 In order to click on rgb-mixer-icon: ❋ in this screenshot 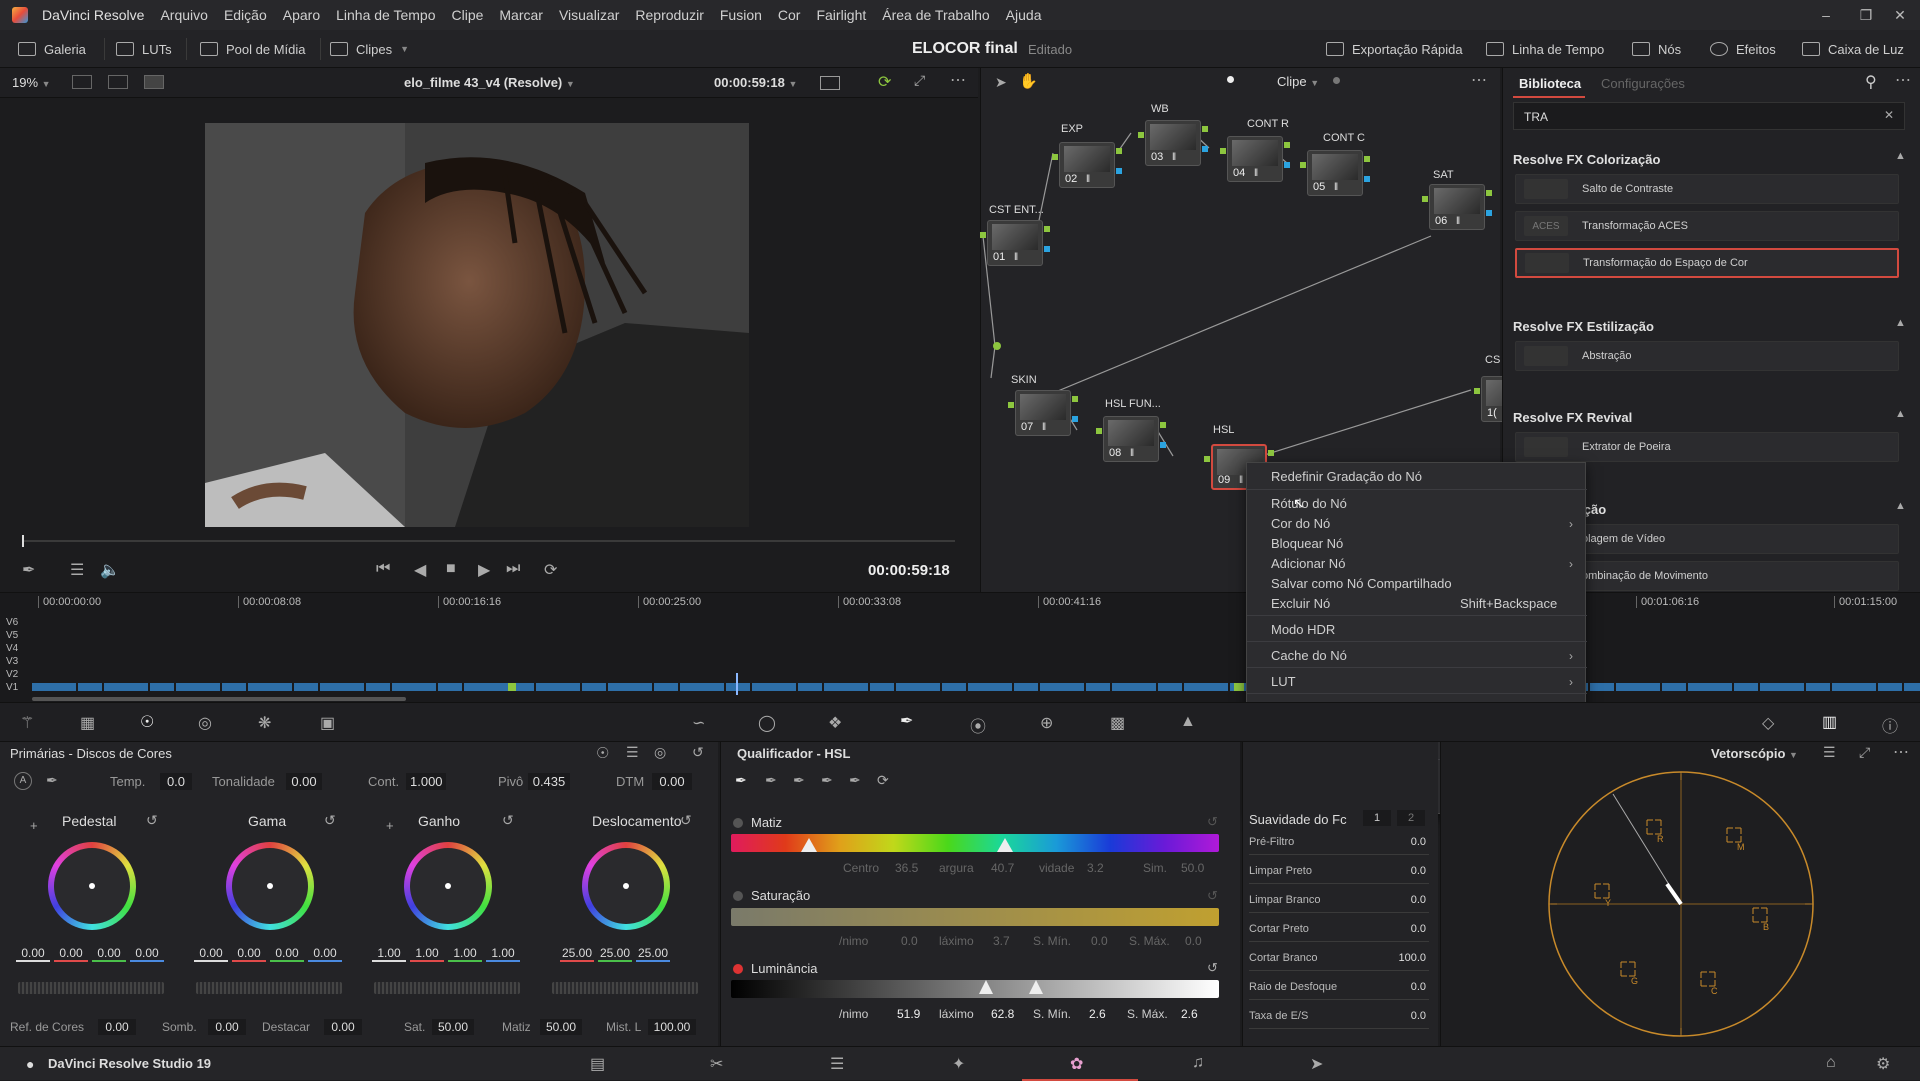, I will do `click(264, 723)`.